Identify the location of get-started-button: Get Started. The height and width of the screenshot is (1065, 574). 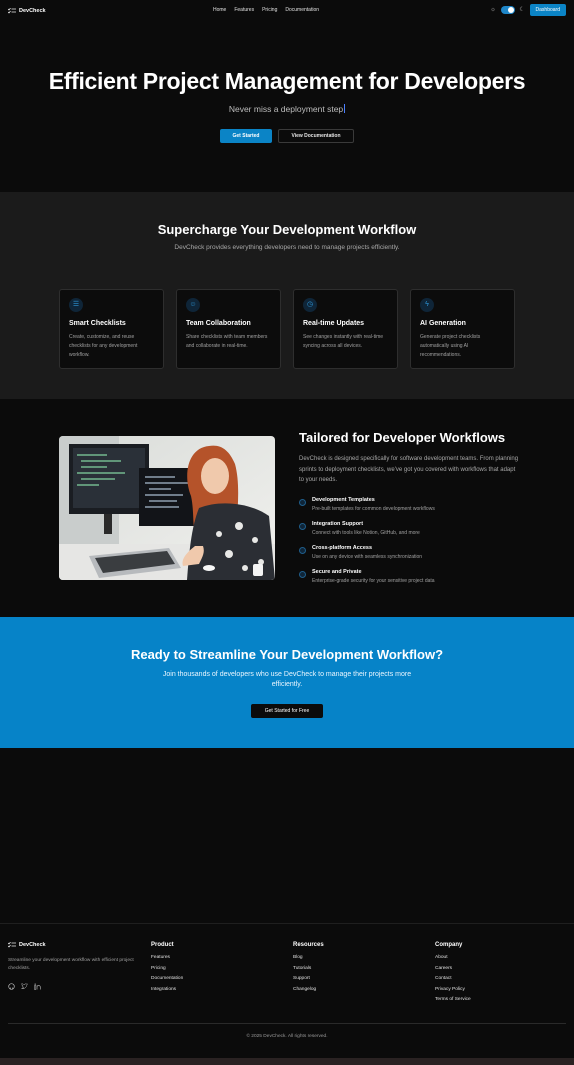
(246, 136).